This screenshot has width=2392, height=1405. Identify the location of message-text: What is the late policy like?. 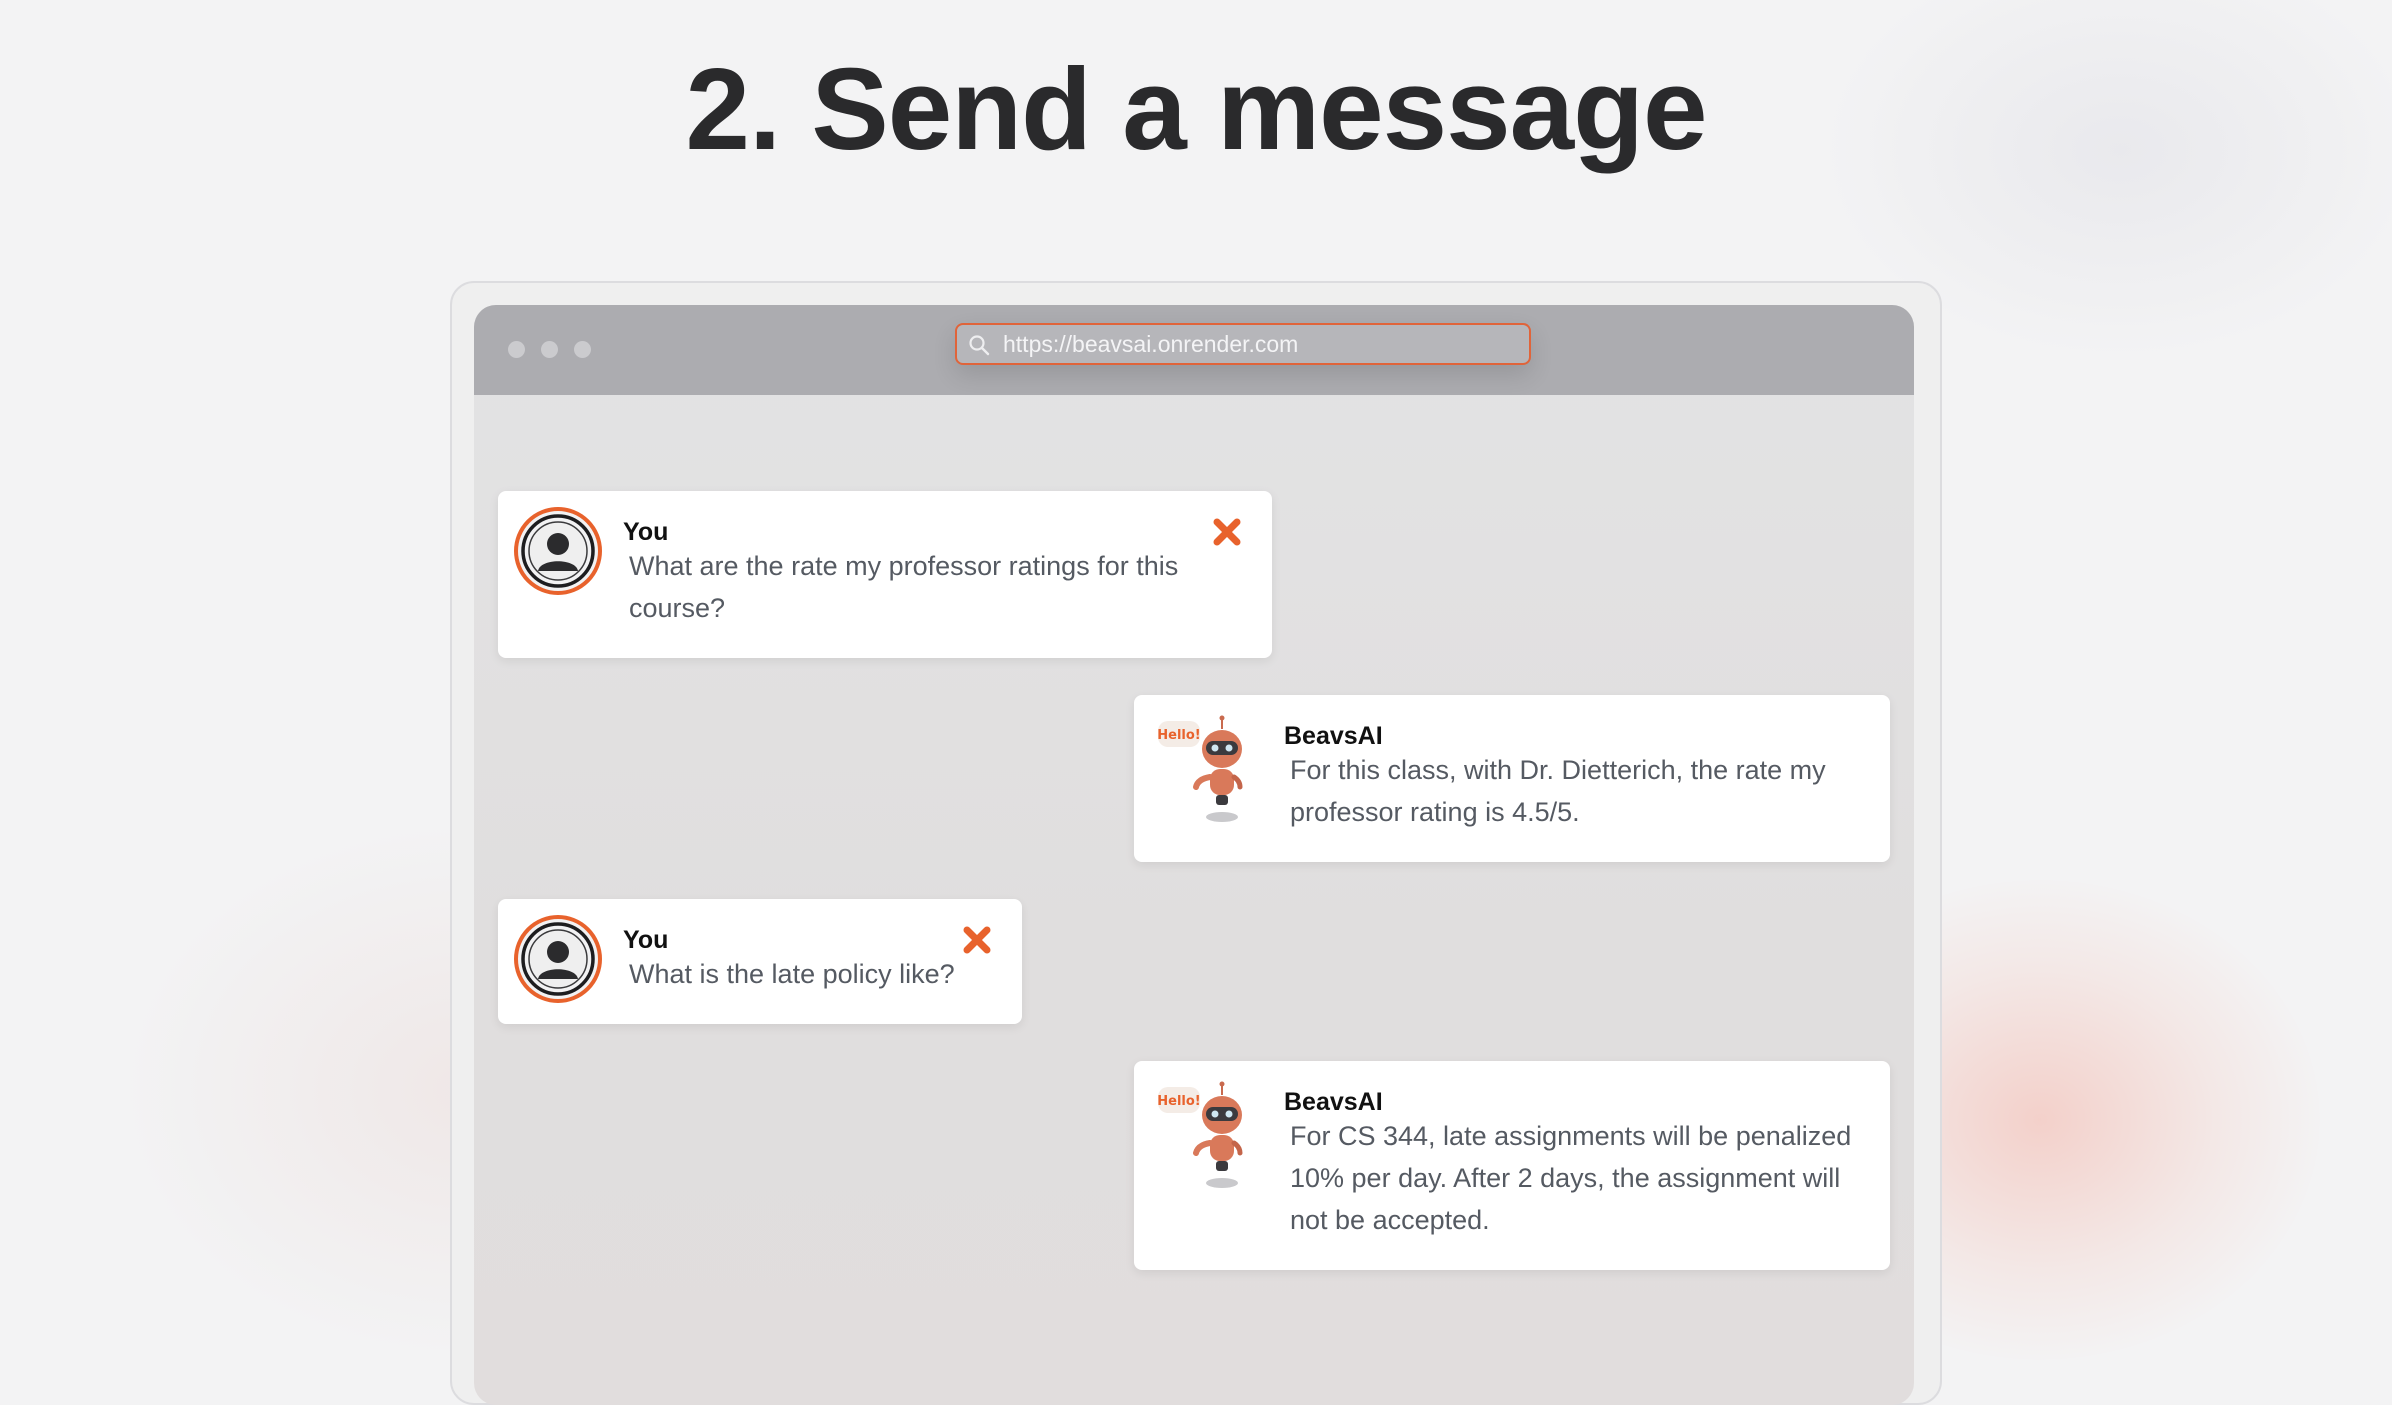
(792, 974).